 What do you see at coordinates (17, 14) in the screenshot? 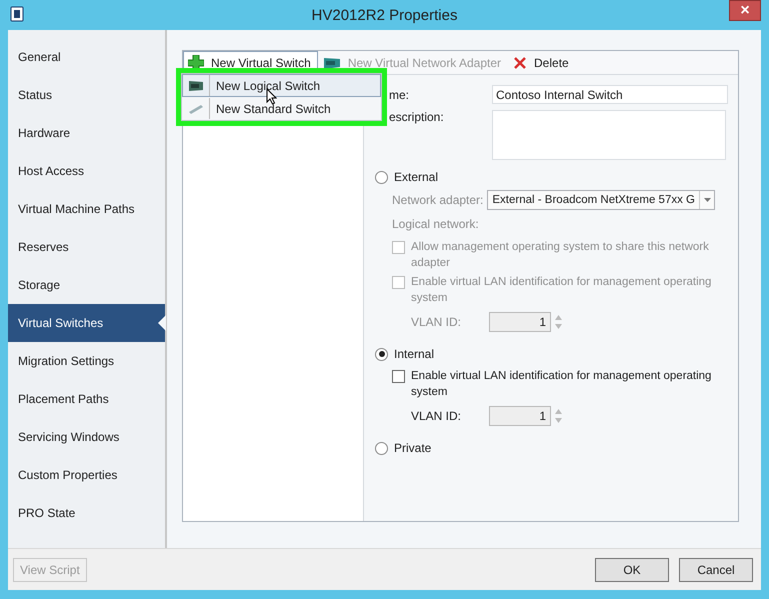
I see `window-icon` at bounding box center [17, 14].